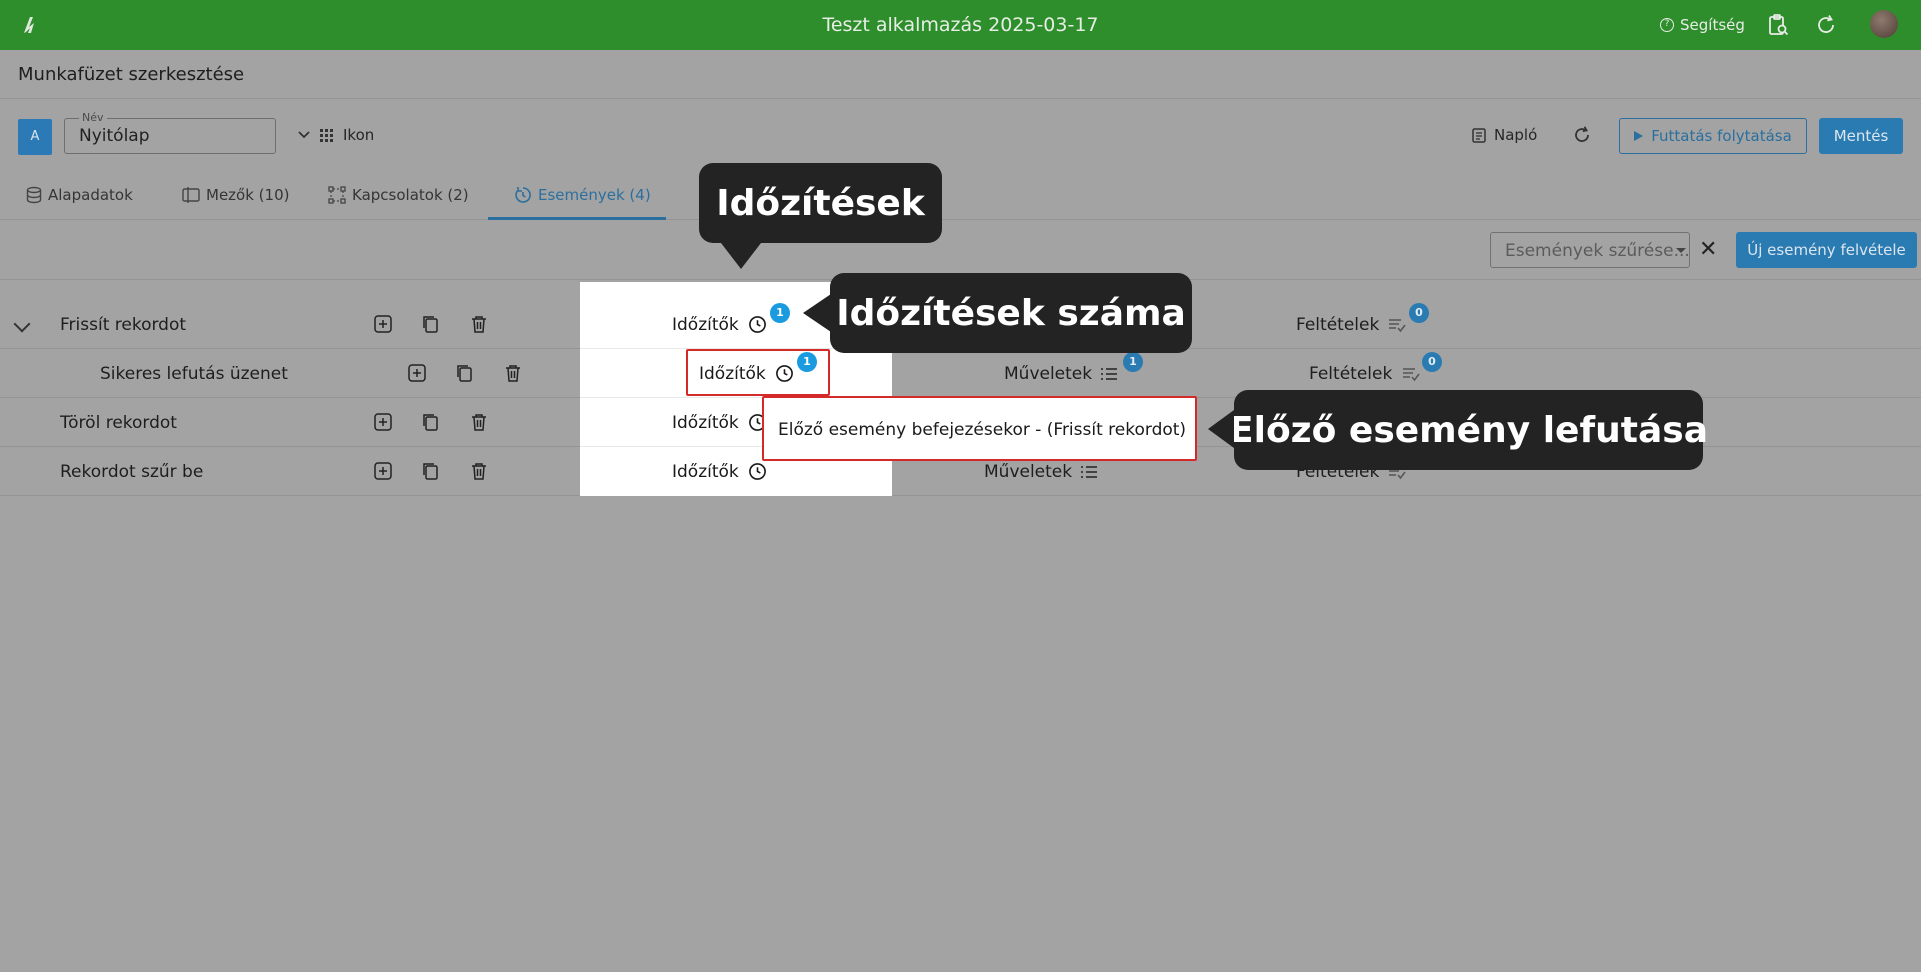 The width and height of the screenshot is (1921, 972). Describe the element at coordinates (1468, 430) in the screenshot. I see `callout-previous-event: Előző esemény lefutása` at that location.